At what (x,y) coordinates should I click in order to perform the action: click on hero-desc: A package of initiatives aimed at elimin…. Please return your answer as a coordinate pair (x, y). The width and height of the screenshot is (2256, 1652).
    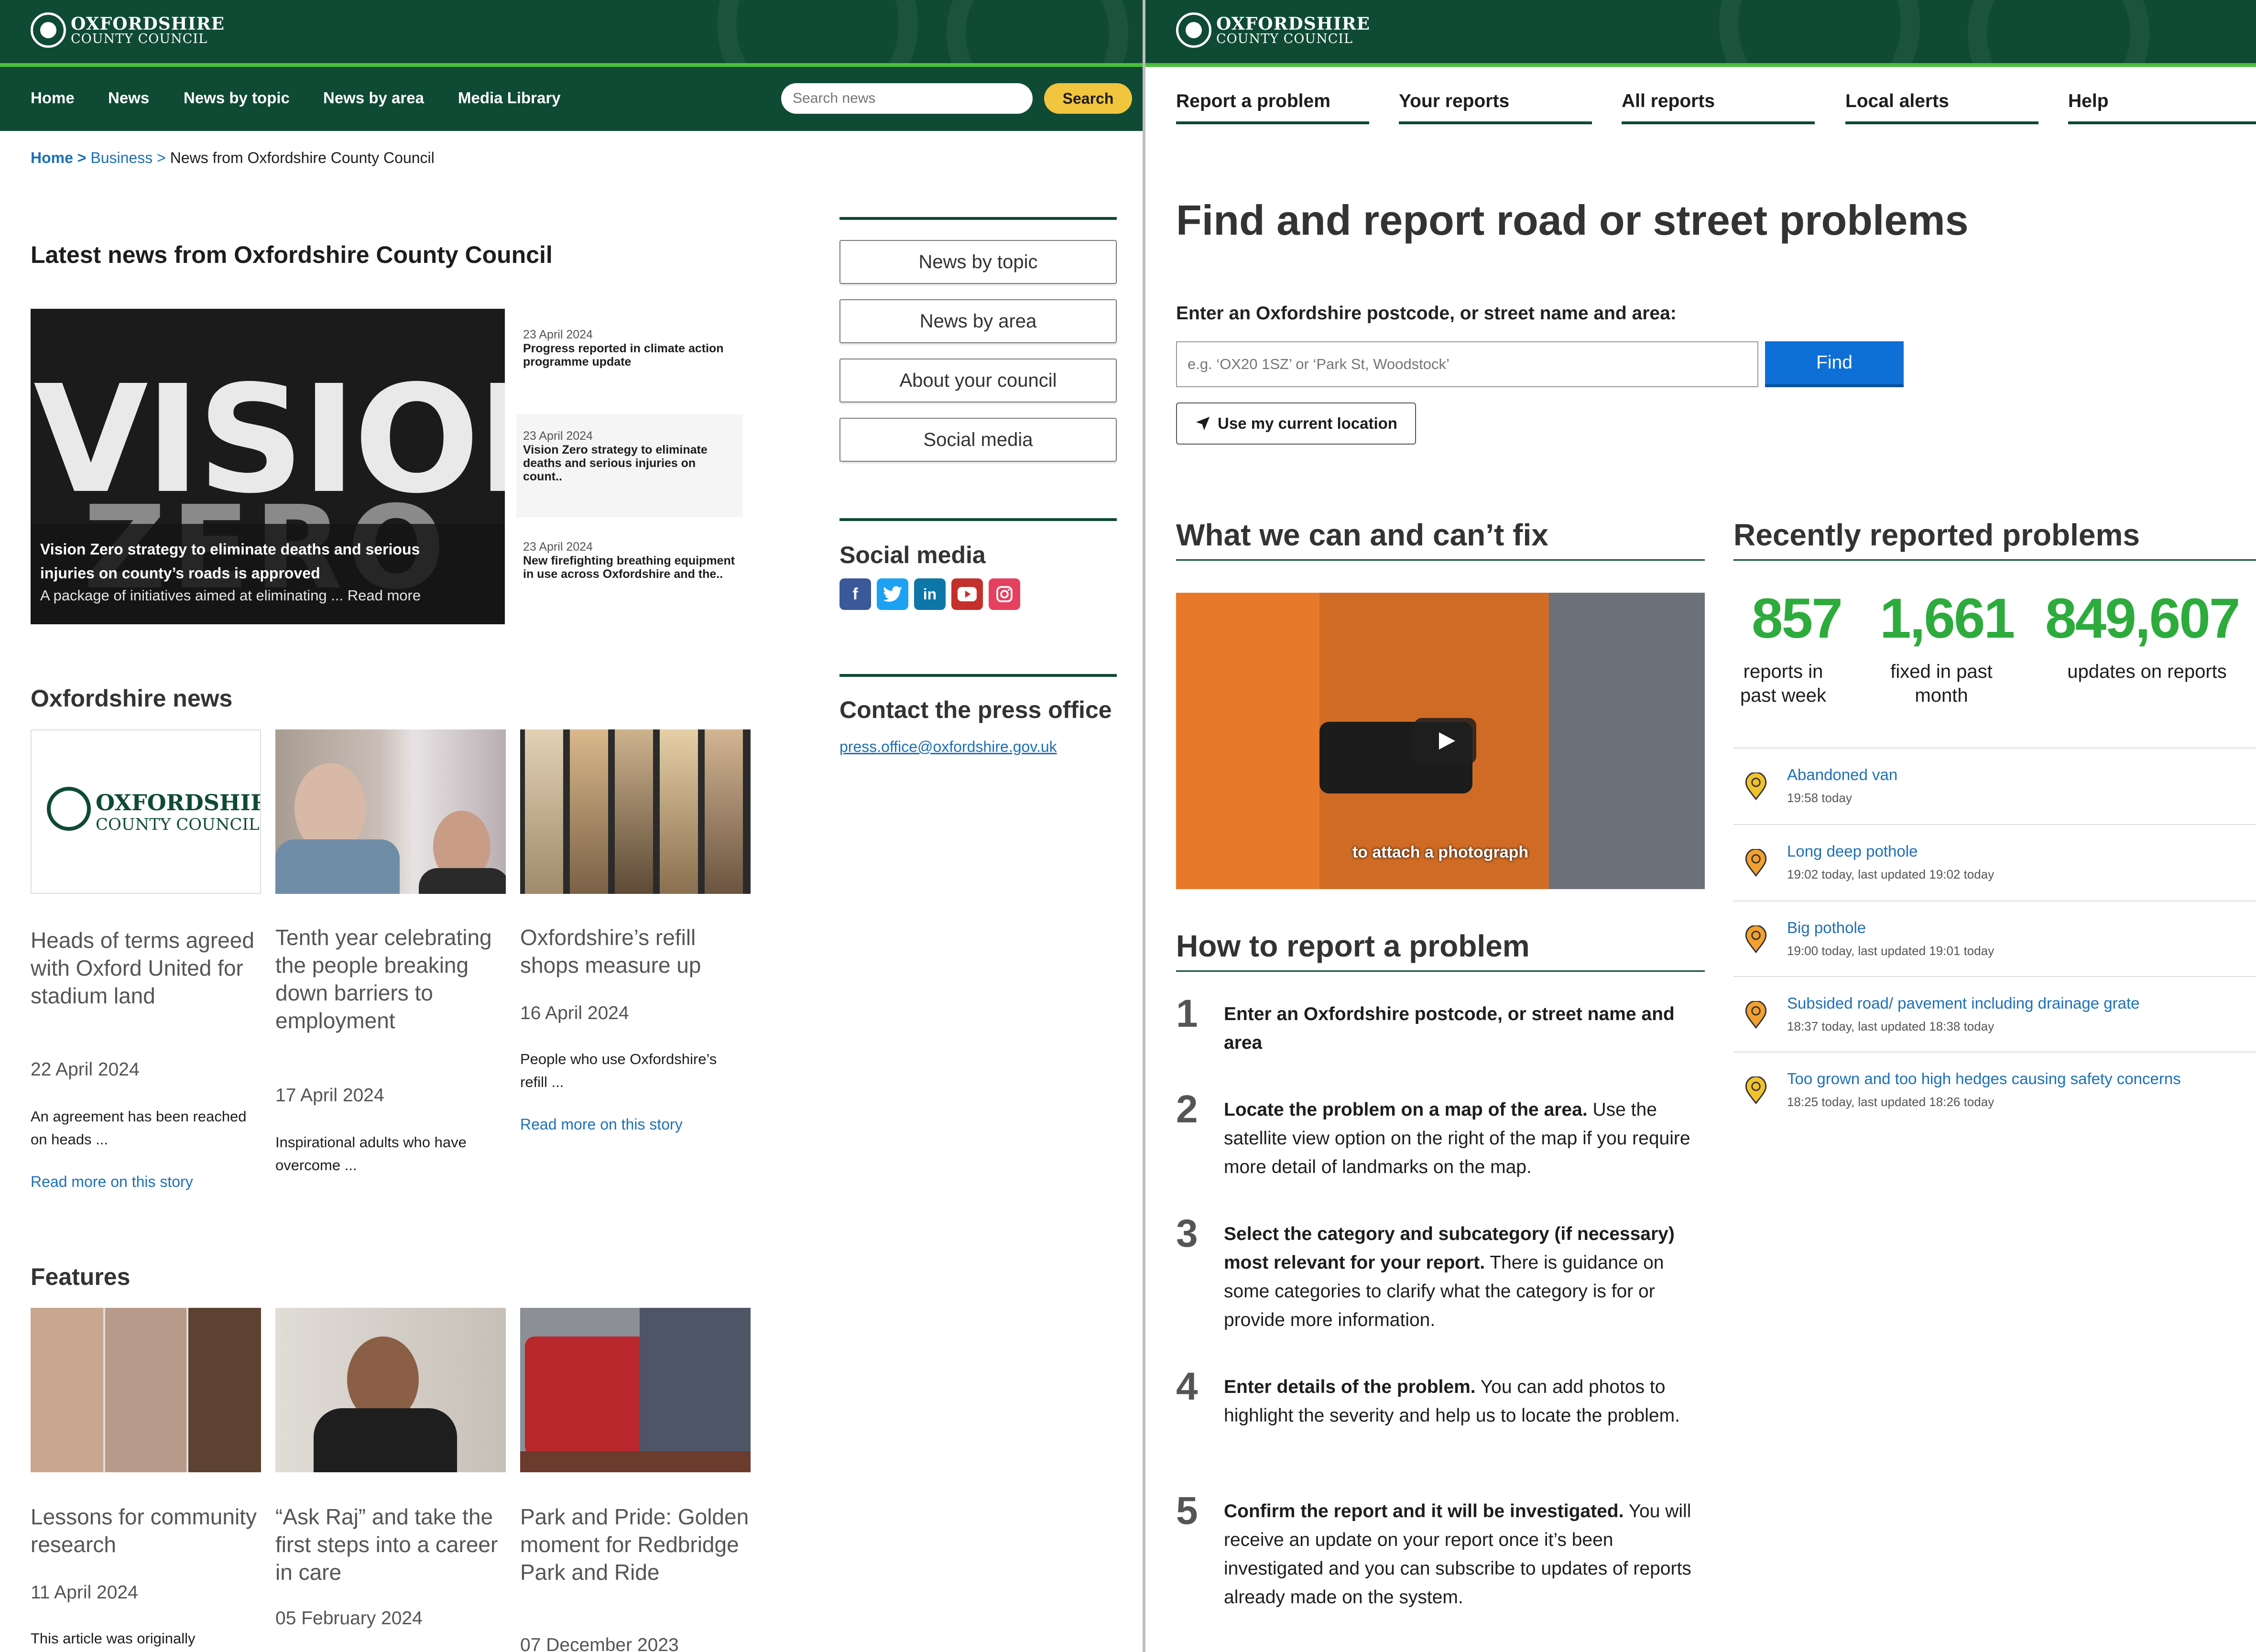
    Looking at the image, I should click on (267, 595).